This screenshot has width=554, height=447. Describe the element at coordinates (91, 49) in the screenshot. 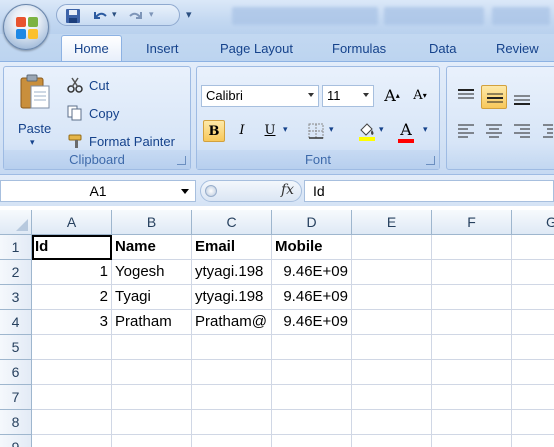

I see `tab-home: Home` at that location.